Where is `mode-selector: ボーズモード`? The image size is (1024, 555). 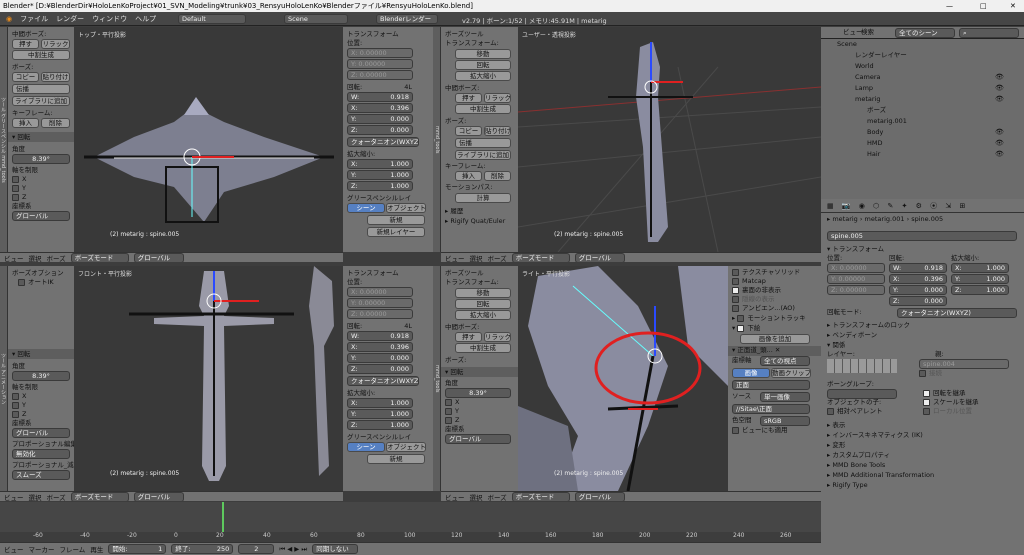
mode-selector: ボーズモード is located at coordinates (99, 257).